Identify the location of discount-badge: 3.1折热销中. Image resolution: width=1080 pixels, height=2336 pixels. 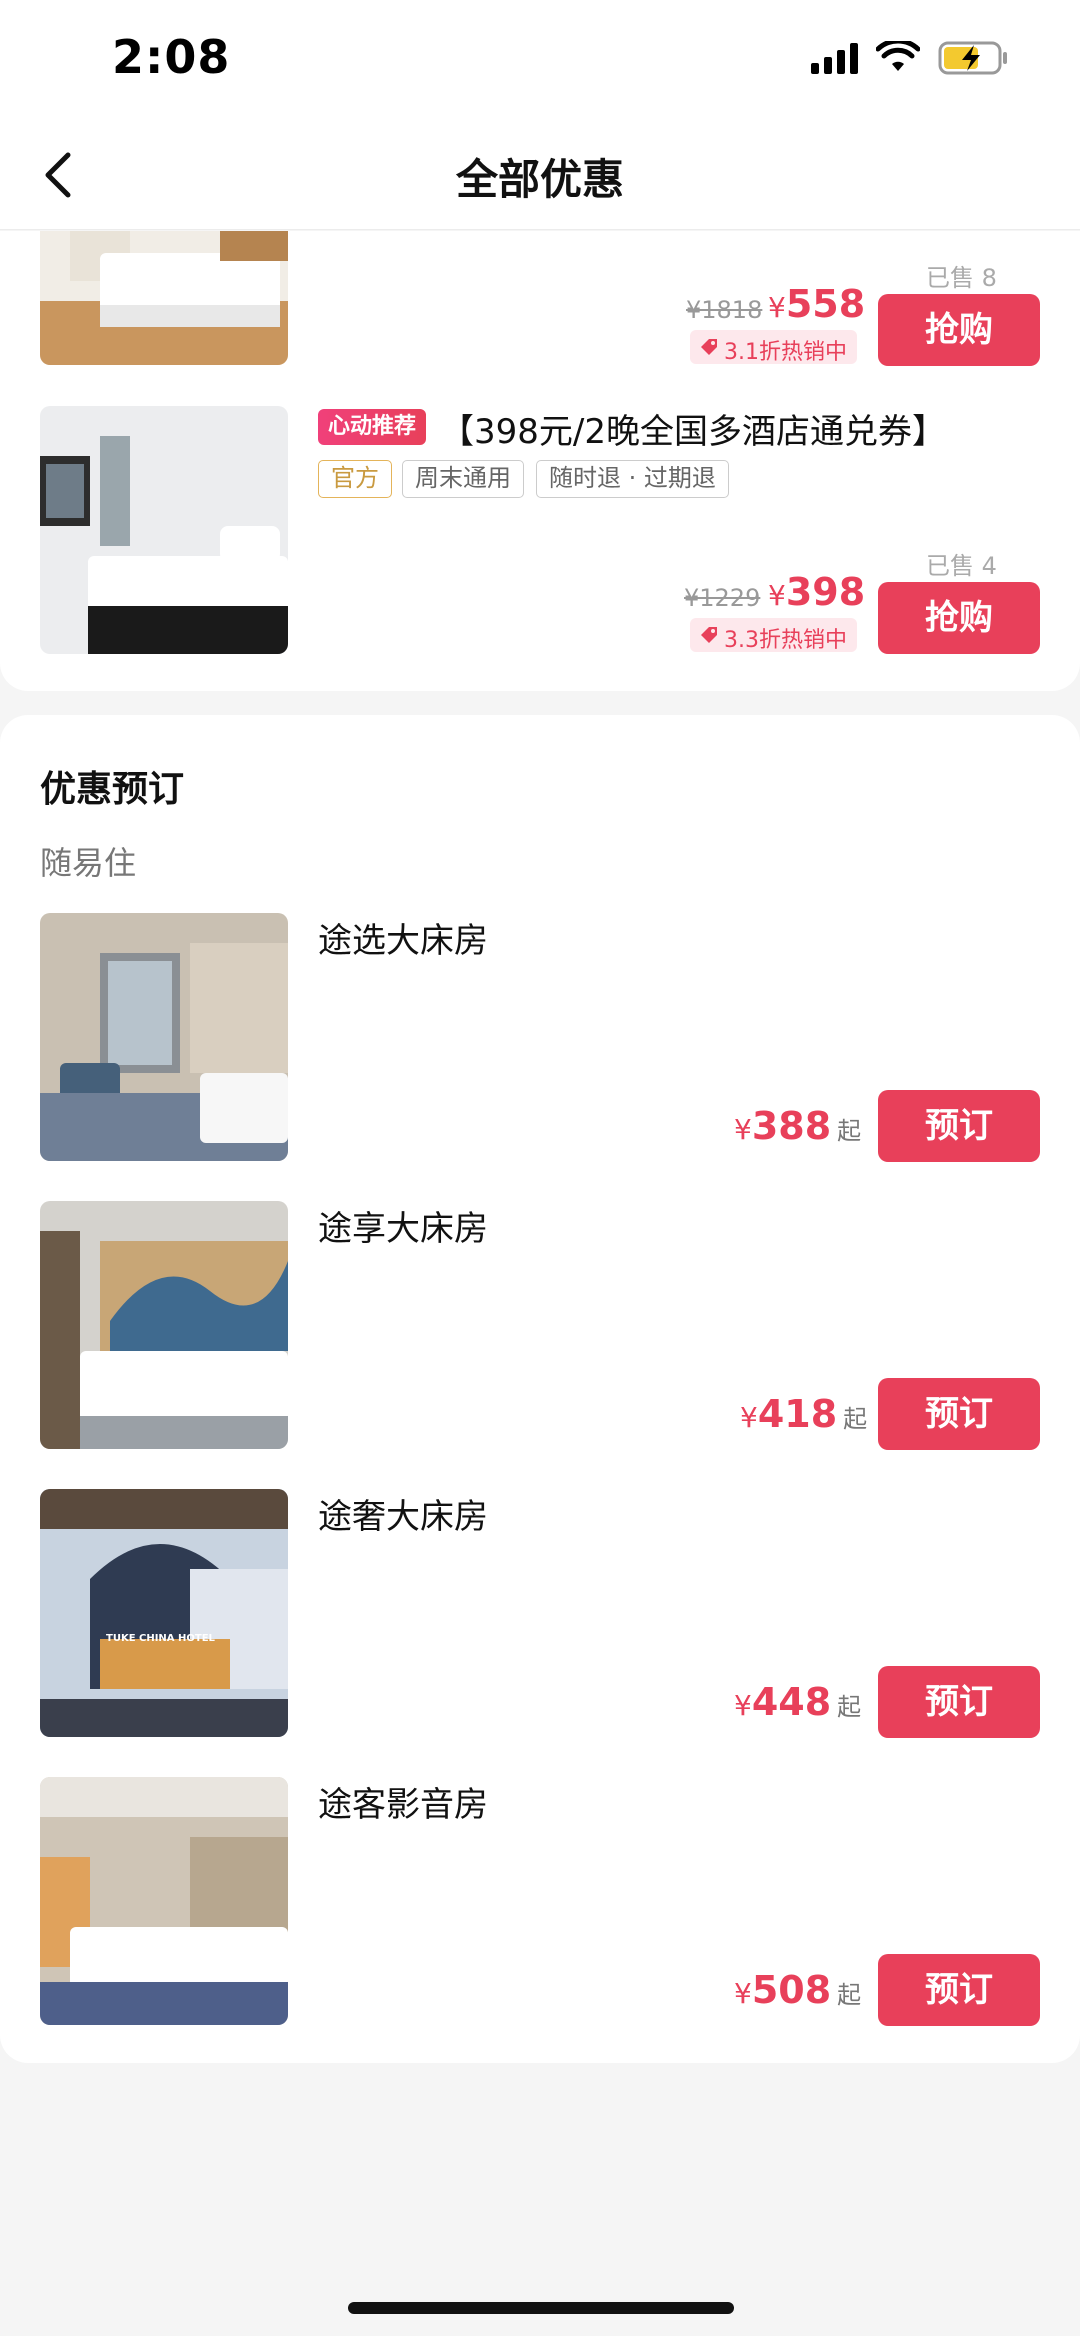
(773, 347).